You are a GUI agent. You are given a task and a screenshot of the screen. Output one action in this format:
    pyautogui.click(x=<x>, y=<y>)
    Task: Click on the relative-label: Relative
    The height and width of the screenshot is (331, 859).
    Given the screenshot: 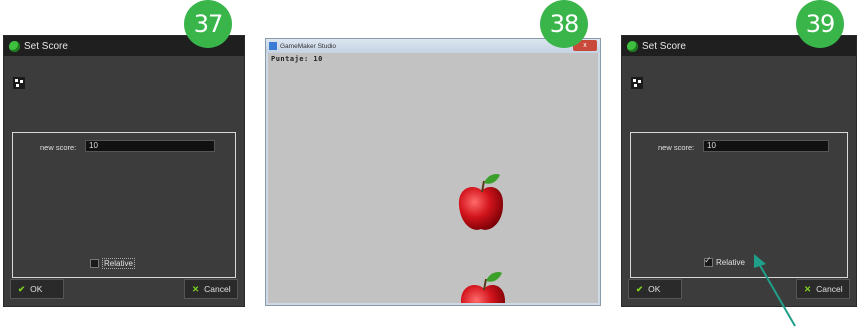 What is the action you would take?
    pyautogui.click(x=118, y=263)
    